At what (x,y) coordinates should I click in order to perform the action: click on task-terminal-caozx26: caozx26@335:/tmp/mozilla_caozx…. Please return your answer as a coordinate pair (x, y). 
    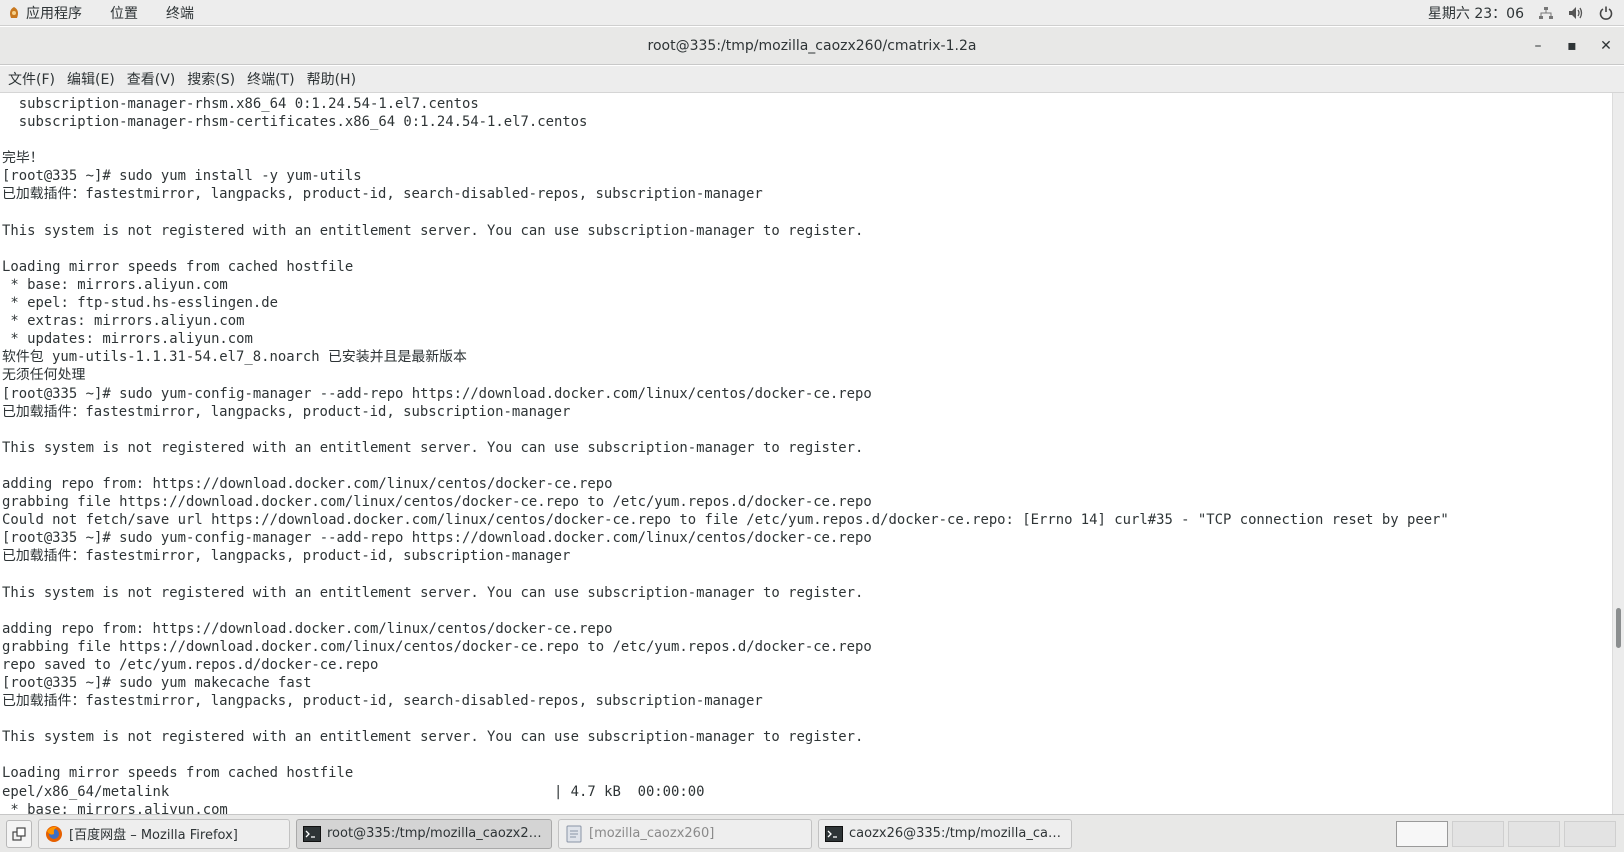
    Looking at the image, I should click on (945, 833).